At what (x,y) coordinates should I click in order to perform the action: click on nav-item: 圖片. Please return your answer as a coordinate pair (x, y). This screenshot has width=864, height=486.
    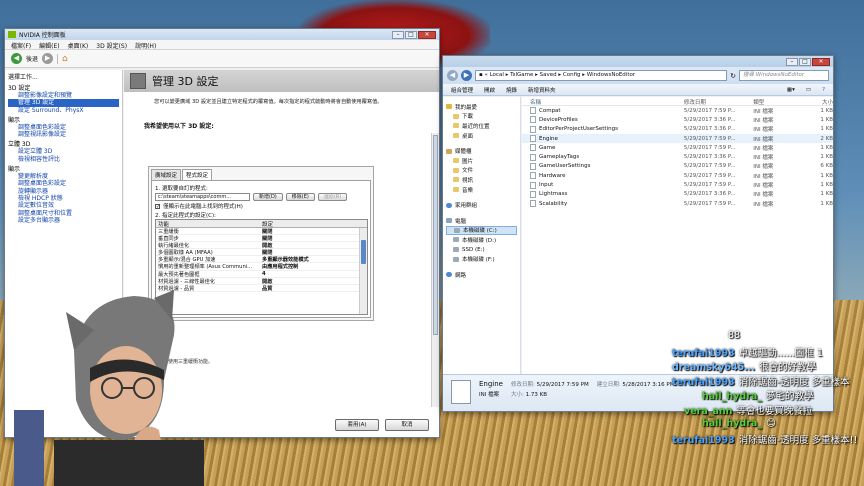
    Looking at the image, I should click on (481, 161).